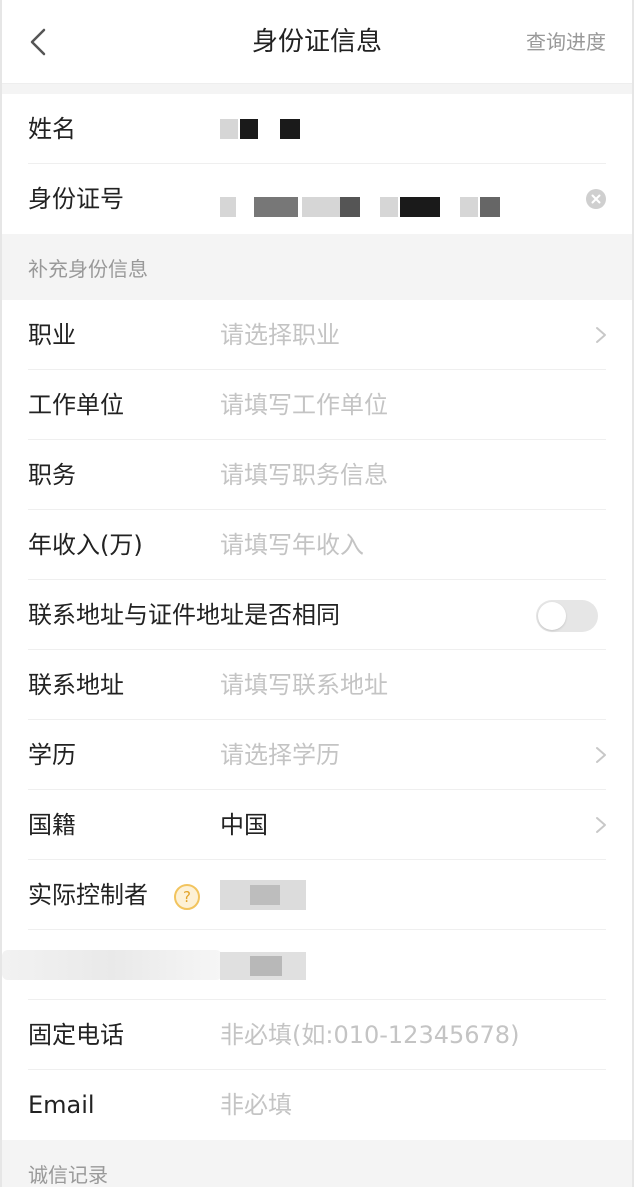 The image size is (634, 1187). What do you see at coordinates (317, 1163) in the screenshot?
I see `section-credit-record: 诚信记录` at bounding box center [317, 1163].